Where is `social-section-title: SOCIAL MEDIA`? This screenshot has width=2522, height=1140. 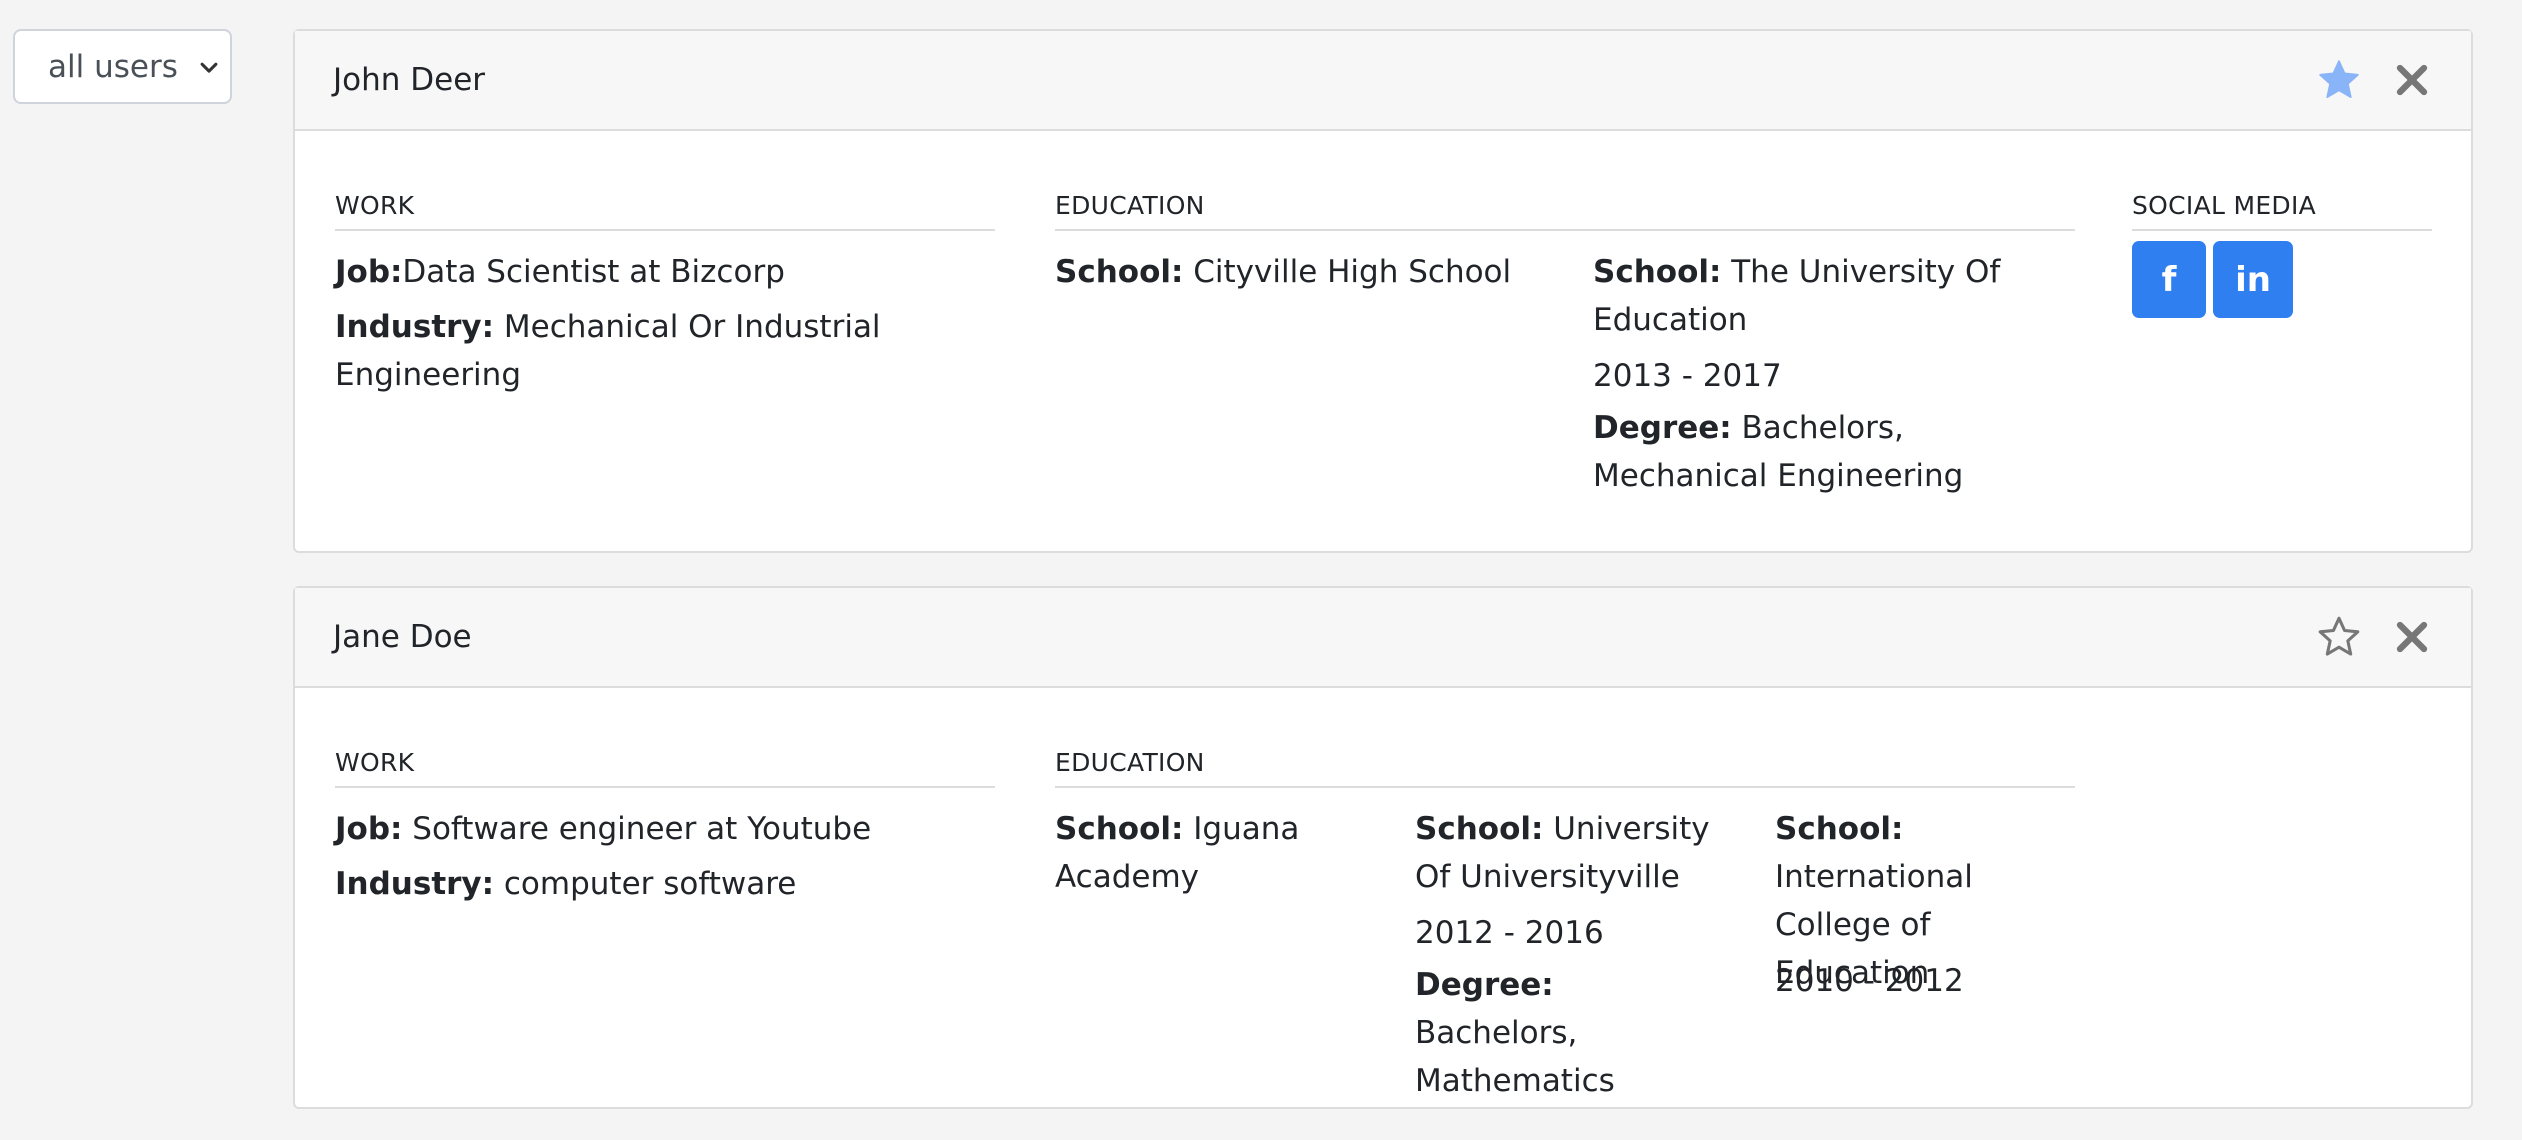 social-section-title: SOCIAL MEDIA is located at coordinates (2282, 211).